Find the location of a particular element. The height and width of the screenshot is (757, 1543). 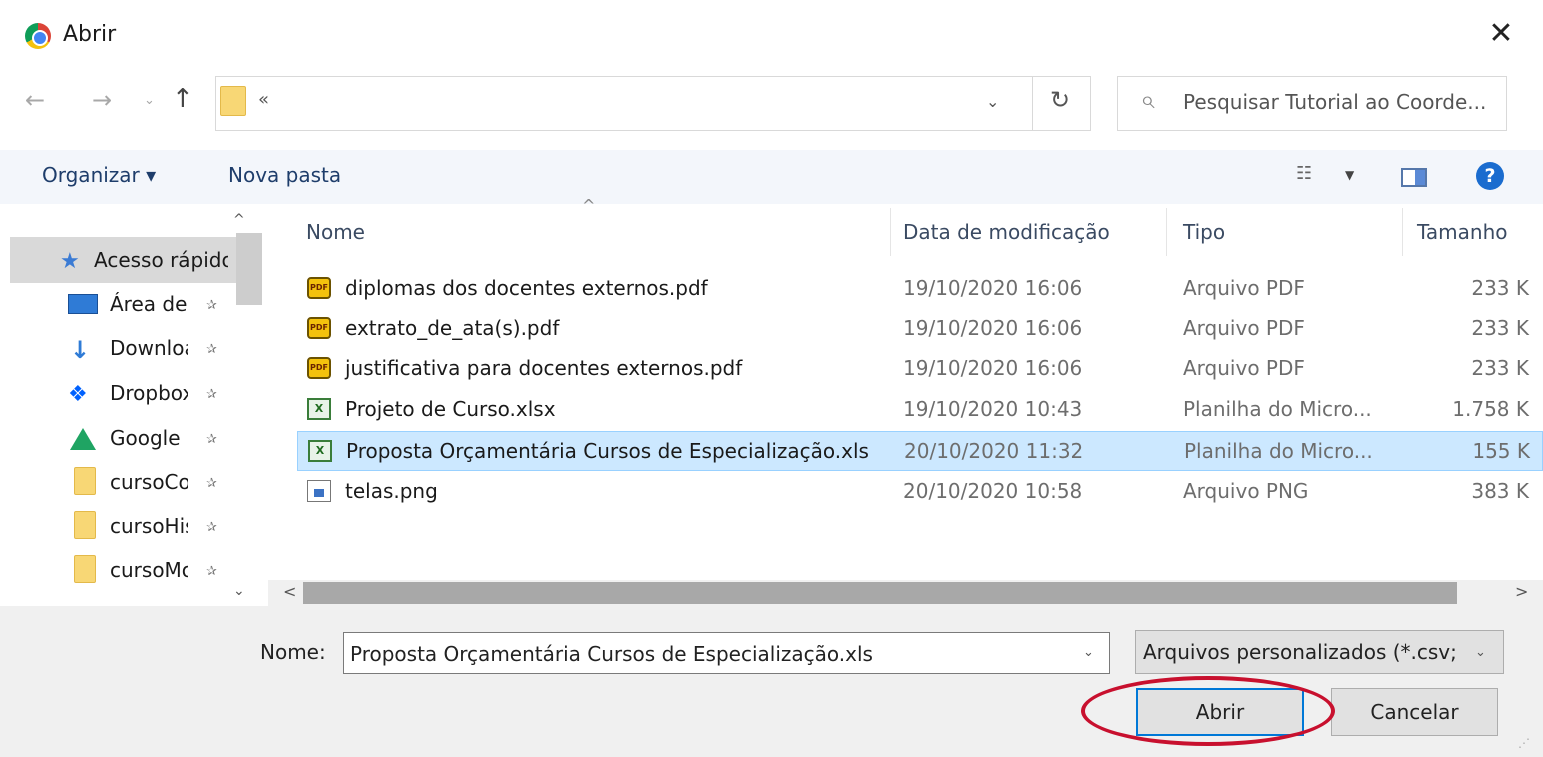

column-header-modified: Data de modificação is located at coordinates (1006, 232).